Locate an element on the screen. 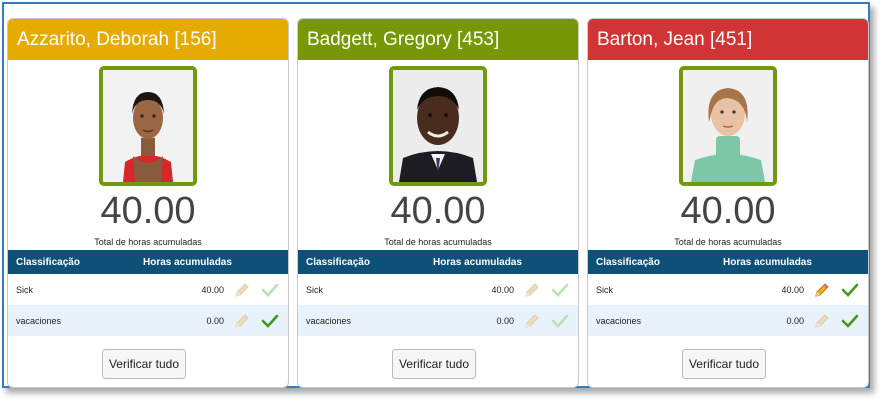  employee-name-header: Badgett, Gregory [453] is located at coordinates (438, 39).